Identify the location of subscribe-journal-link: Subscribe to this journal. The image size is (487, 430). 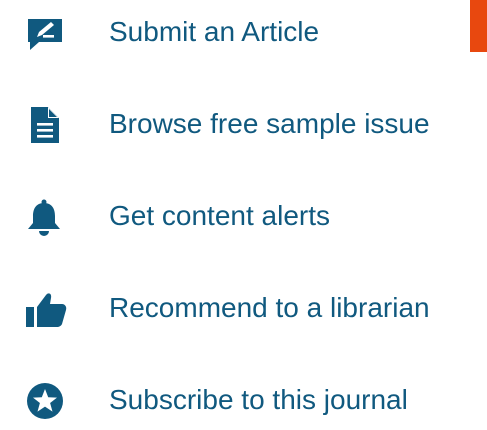
(240, 400).